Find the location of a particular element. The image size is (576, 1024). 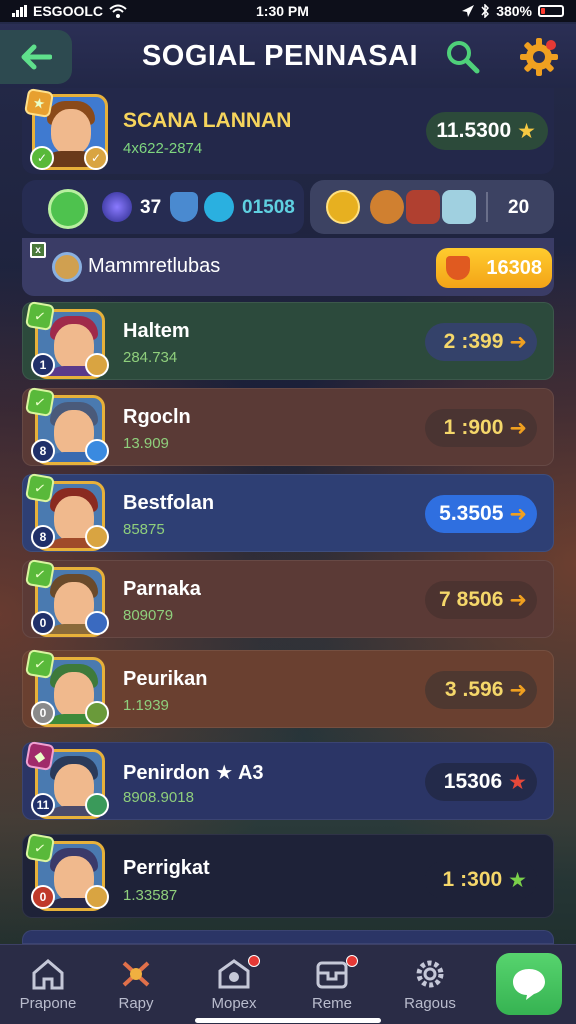

coin-icon is located at coordinates (343, 207).